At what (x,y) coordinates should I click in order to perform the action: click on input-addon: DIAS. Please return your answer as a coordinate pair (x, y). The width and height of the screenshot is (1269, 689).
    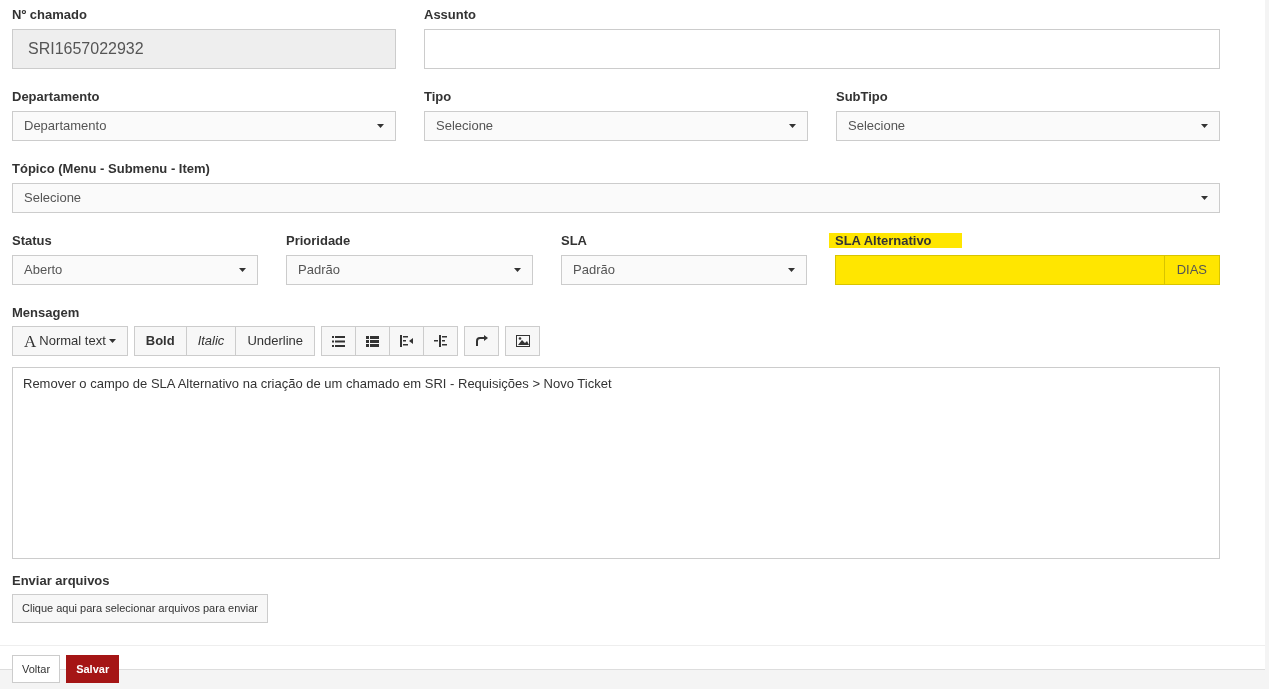
    Looking at the image, I should click on (1191, 270).